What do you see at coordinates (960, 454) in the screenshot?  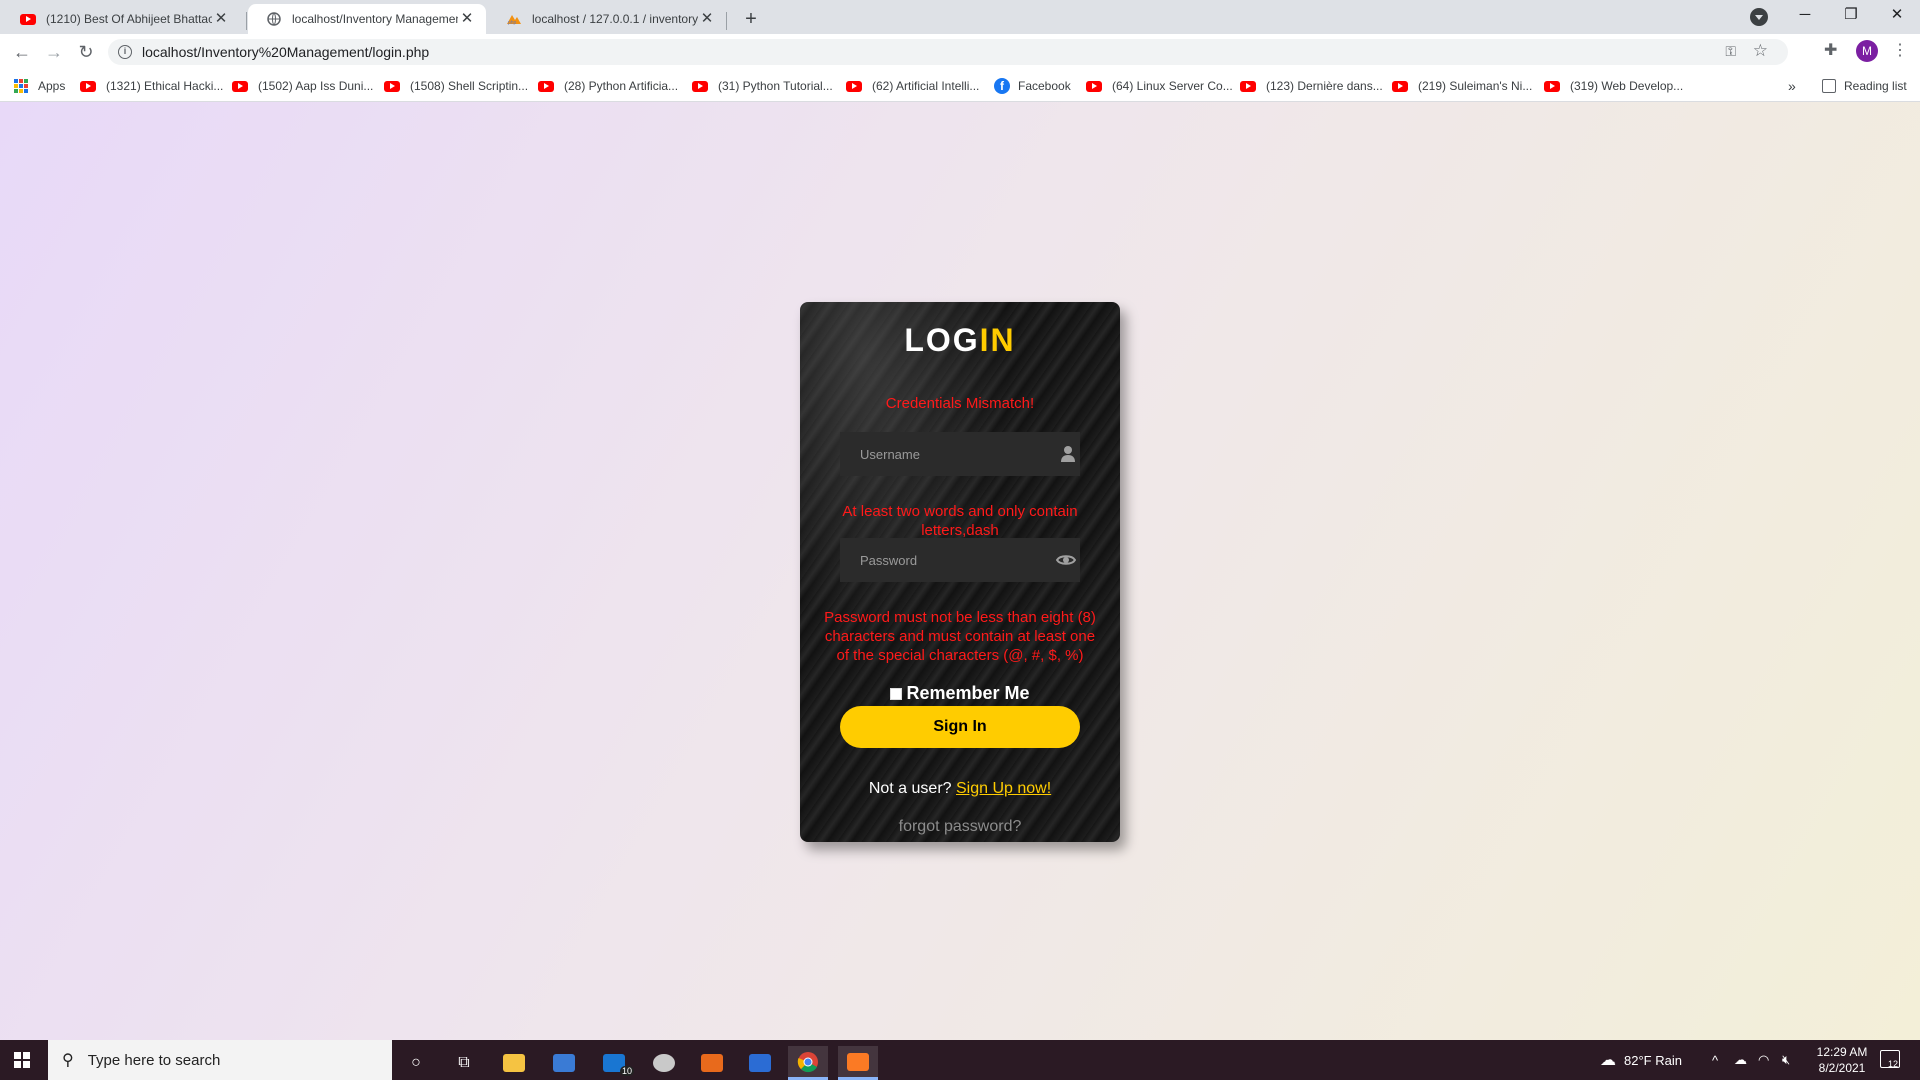 I see `username-input` at bounding box center [960, 454].